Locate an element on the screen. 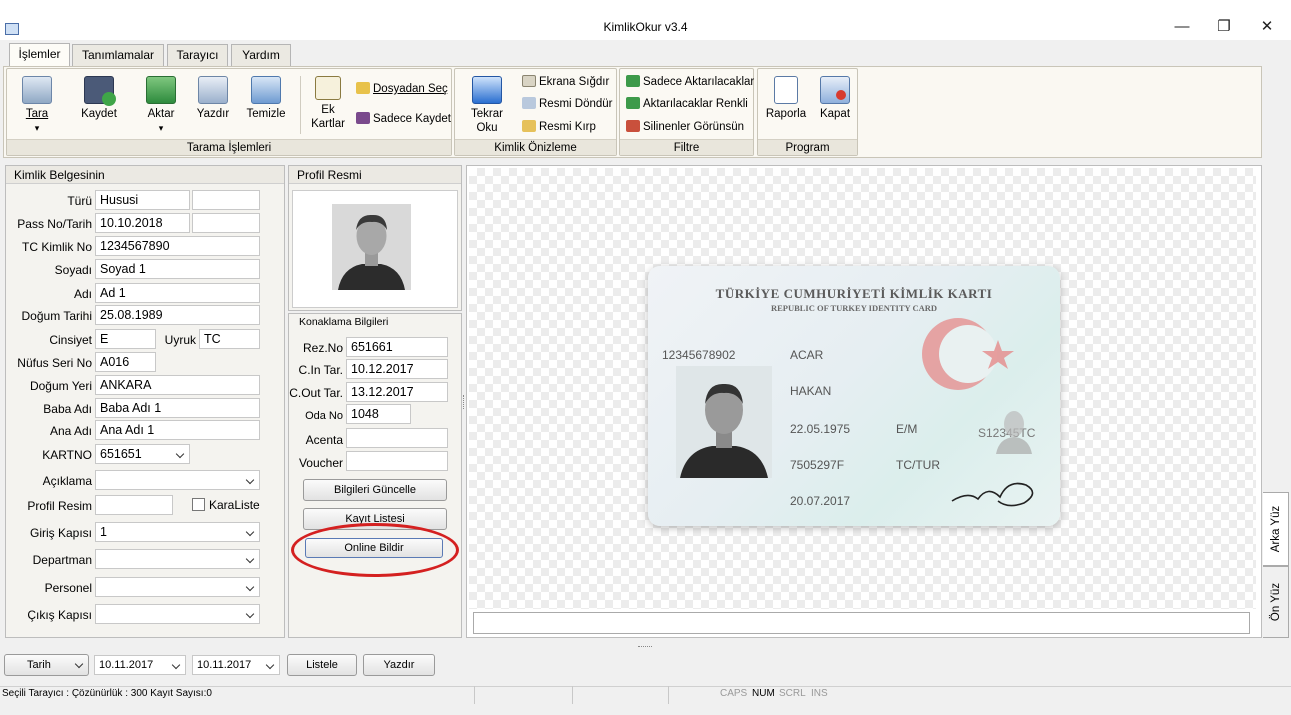  aktar-button: Aktar ▾ is located at coordinates (161, 105).